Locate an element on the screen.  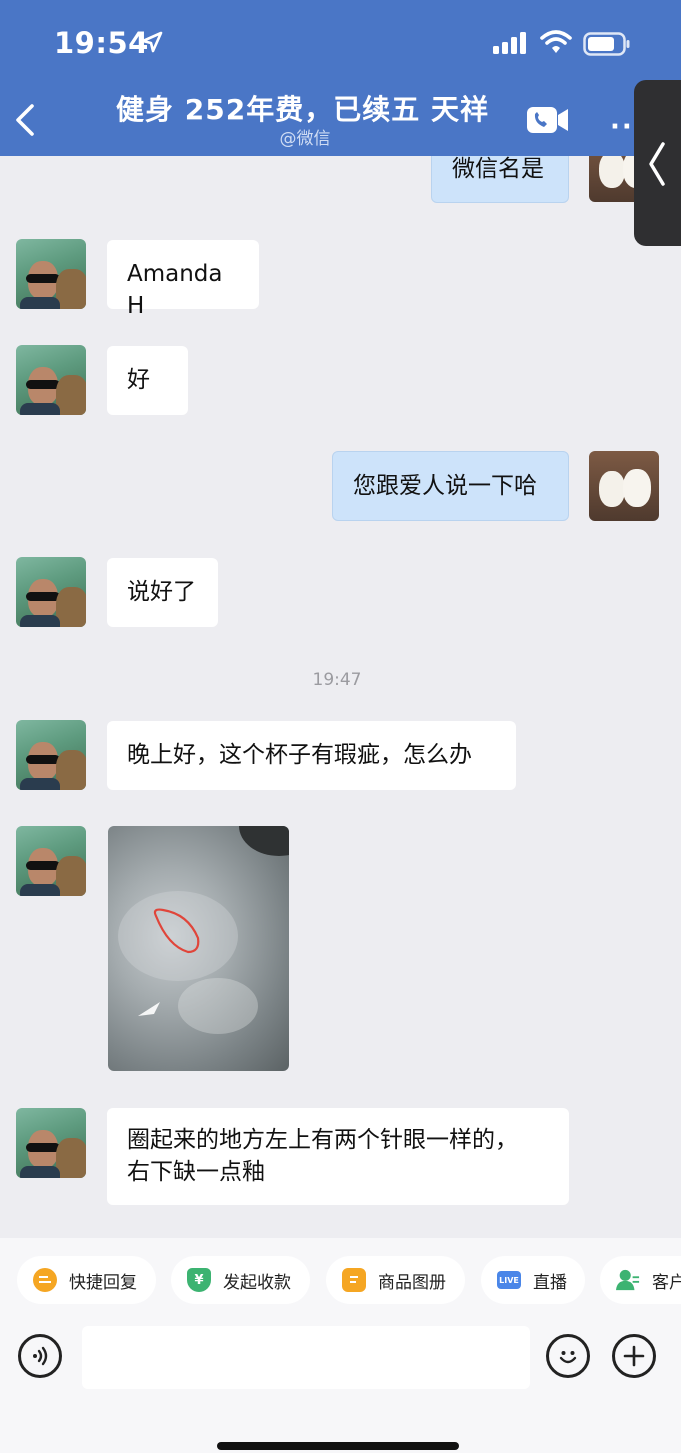
chat-subtitle: @微信 is located at coordinates (305, 139).